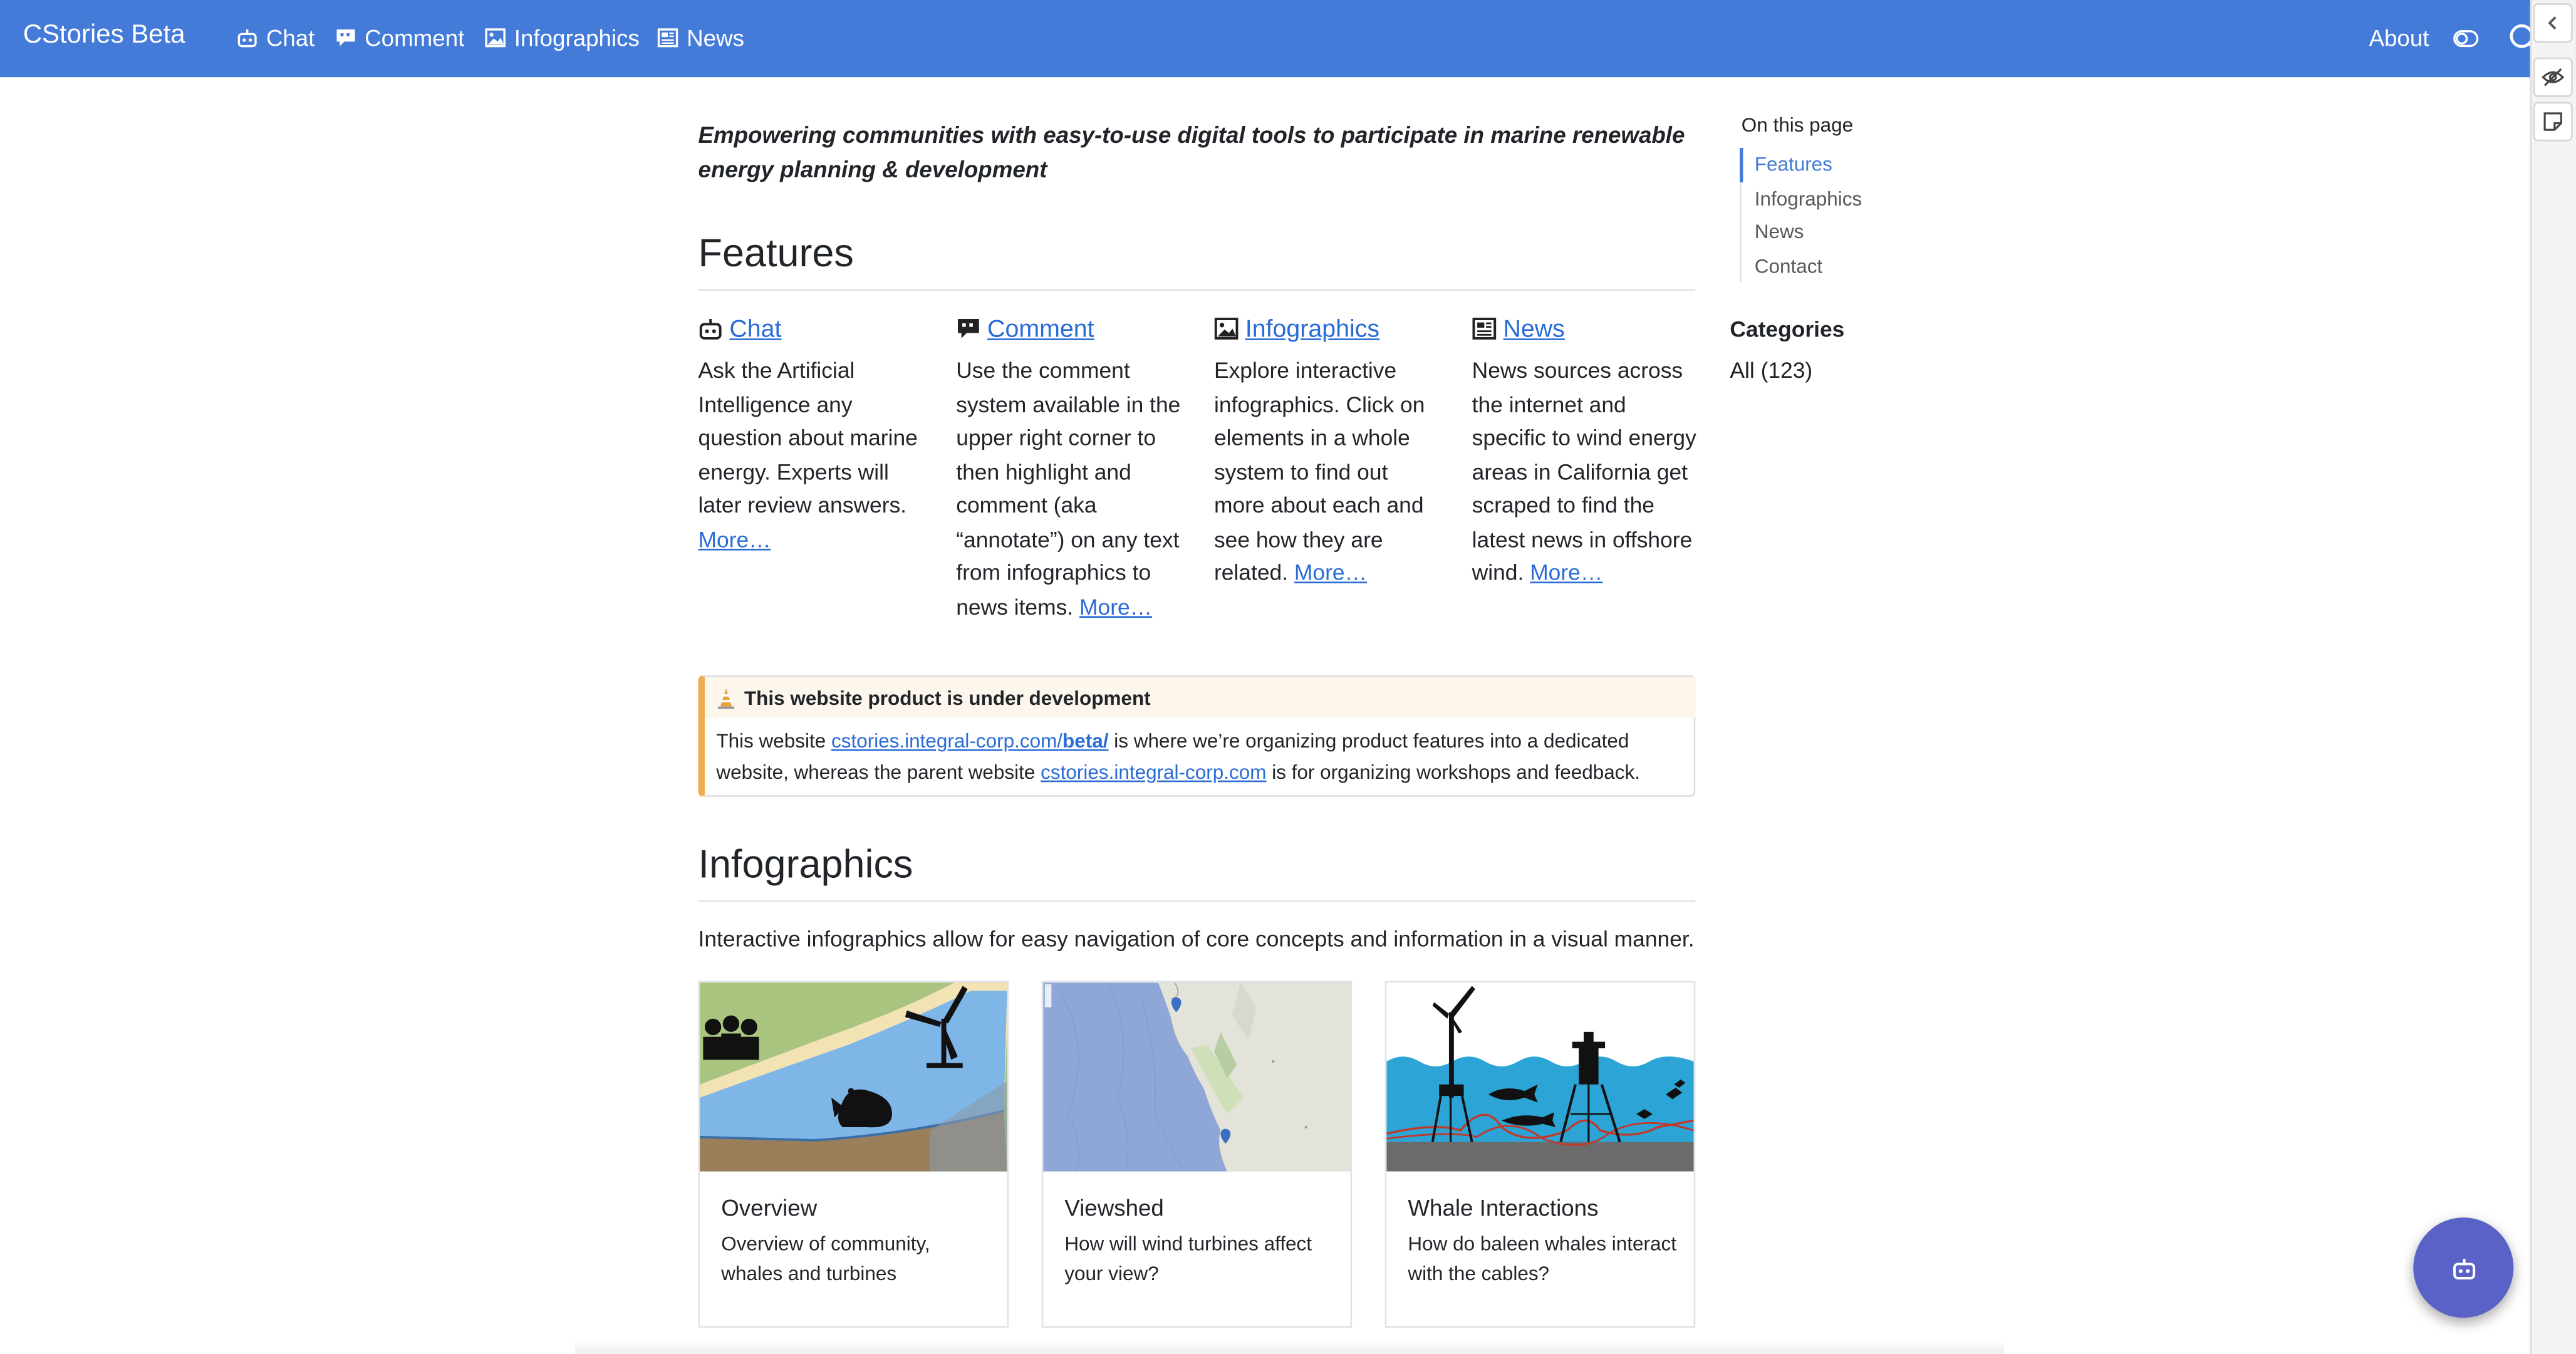  What do you see at coordinates (415, 37) in the screenshot?
I see `nav-comment-label: Comment` at bounding box center [415, 37].